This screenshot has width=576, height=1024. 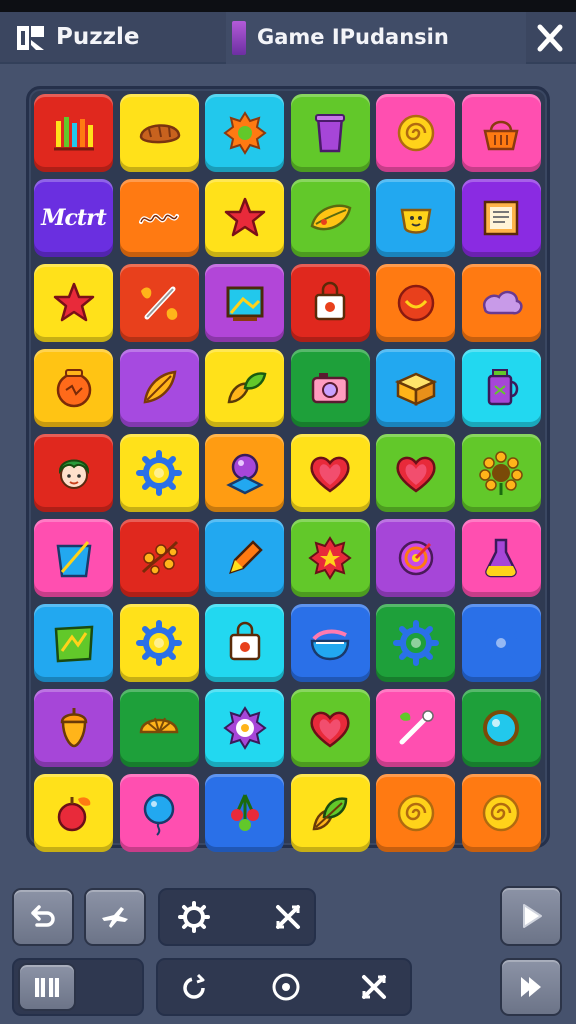 I want to click on tile-orb, so click(x=501, y=728).